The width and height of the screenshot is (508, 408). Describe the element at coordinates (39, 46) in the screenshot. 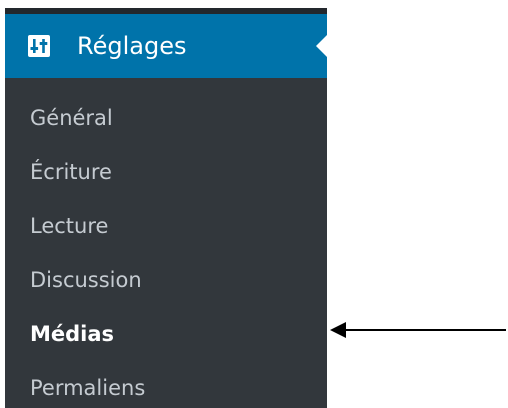

I see `settings-sliders-icon` at that location.